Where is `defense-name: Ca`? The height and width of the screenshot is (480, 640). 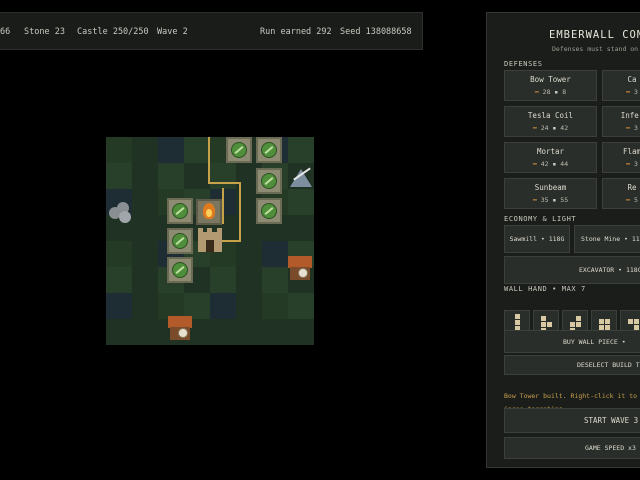 defense-name: Ca is located at coordinates (632, 79).